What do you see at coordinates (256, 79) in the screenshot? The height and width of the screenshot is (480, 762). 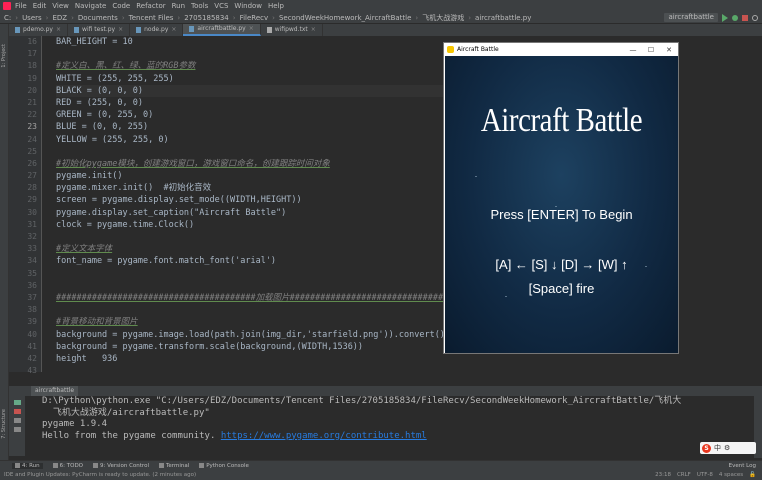 I see `code-line: WHITE = (255, 255, 255)` at bounding box center [256, 79].